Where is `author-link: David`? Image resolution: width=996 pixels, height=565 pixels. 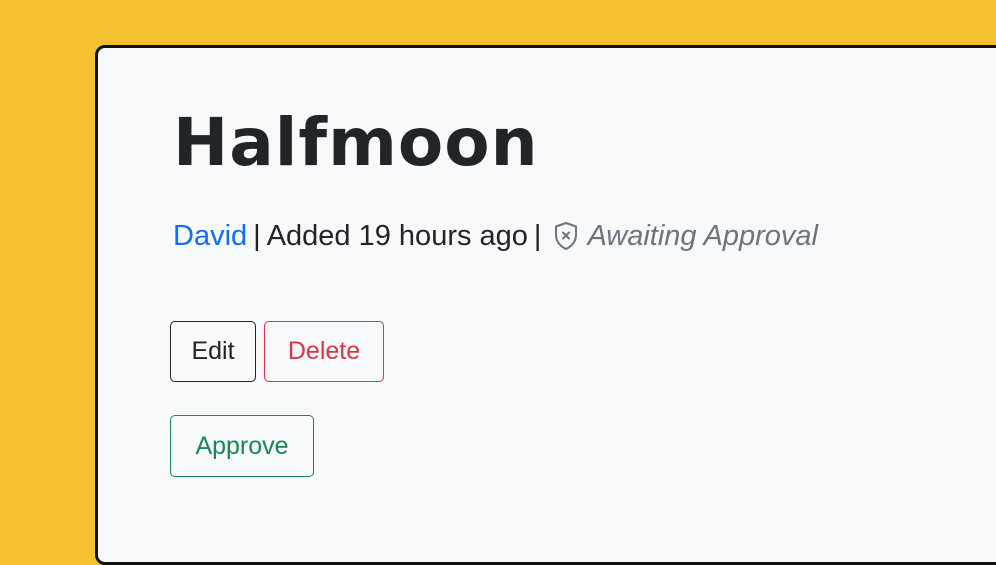
author-link: David is located at coordinates (210, 236).